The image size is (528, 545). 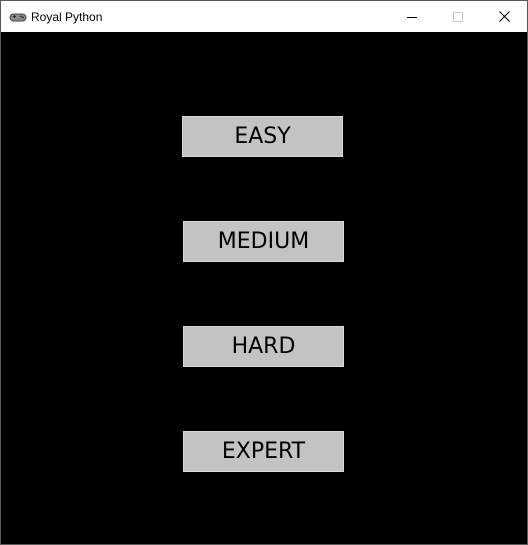 I want to click on expert-button: EXPERT, so click(x=263, y=451).